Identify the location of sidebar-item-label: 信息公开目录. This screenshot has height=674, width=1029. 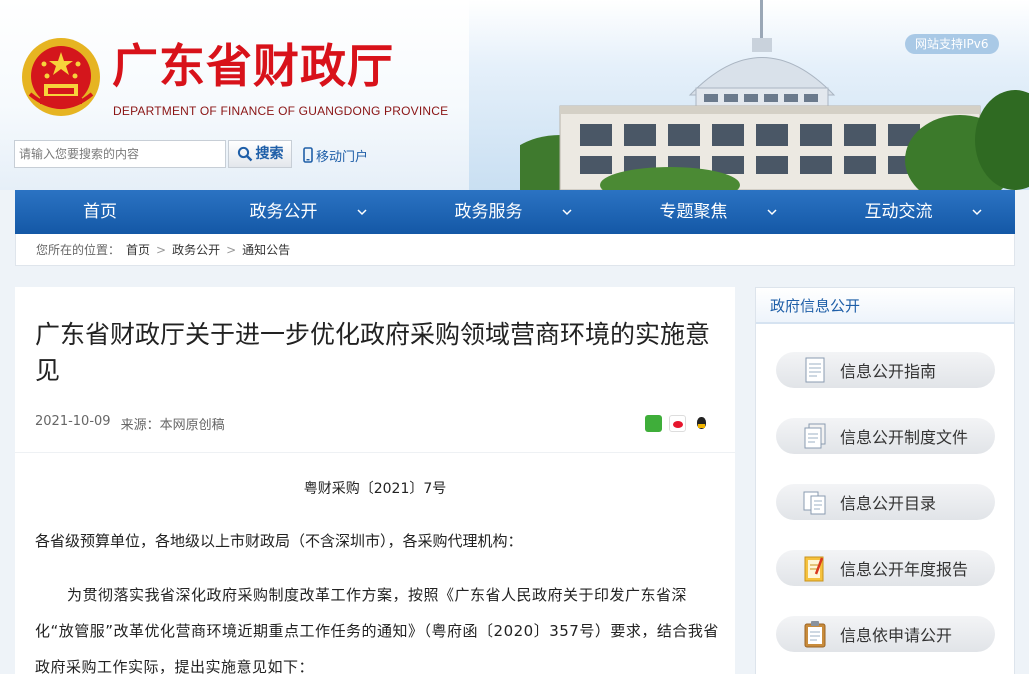
(888, 503).